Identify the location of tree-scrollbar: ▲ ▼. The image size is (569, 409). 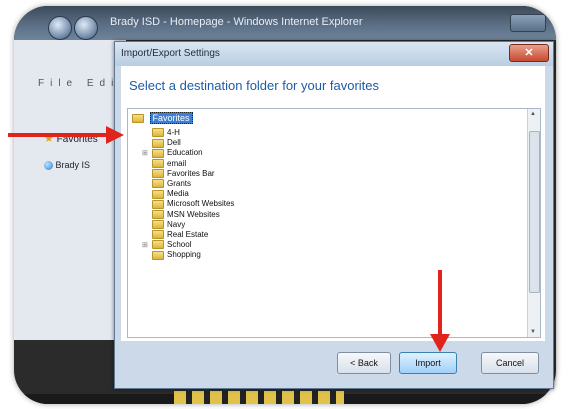
(533, 223).